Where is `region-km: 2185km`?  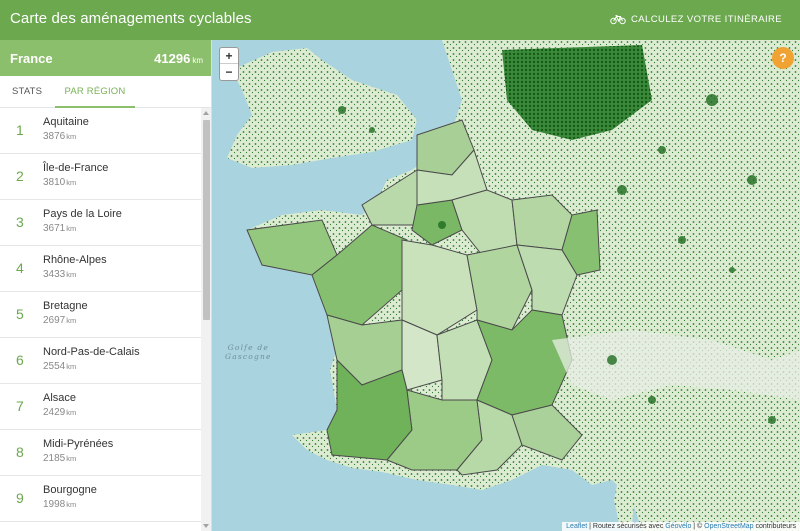
region-km: 2185km is located at coordinates (59, 458).